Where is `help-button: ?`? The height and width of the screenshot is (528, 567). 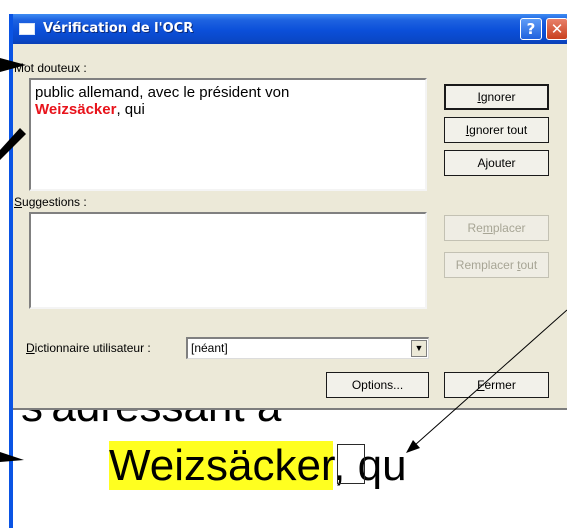 help-button: ? is located at coordinates (531, 29).